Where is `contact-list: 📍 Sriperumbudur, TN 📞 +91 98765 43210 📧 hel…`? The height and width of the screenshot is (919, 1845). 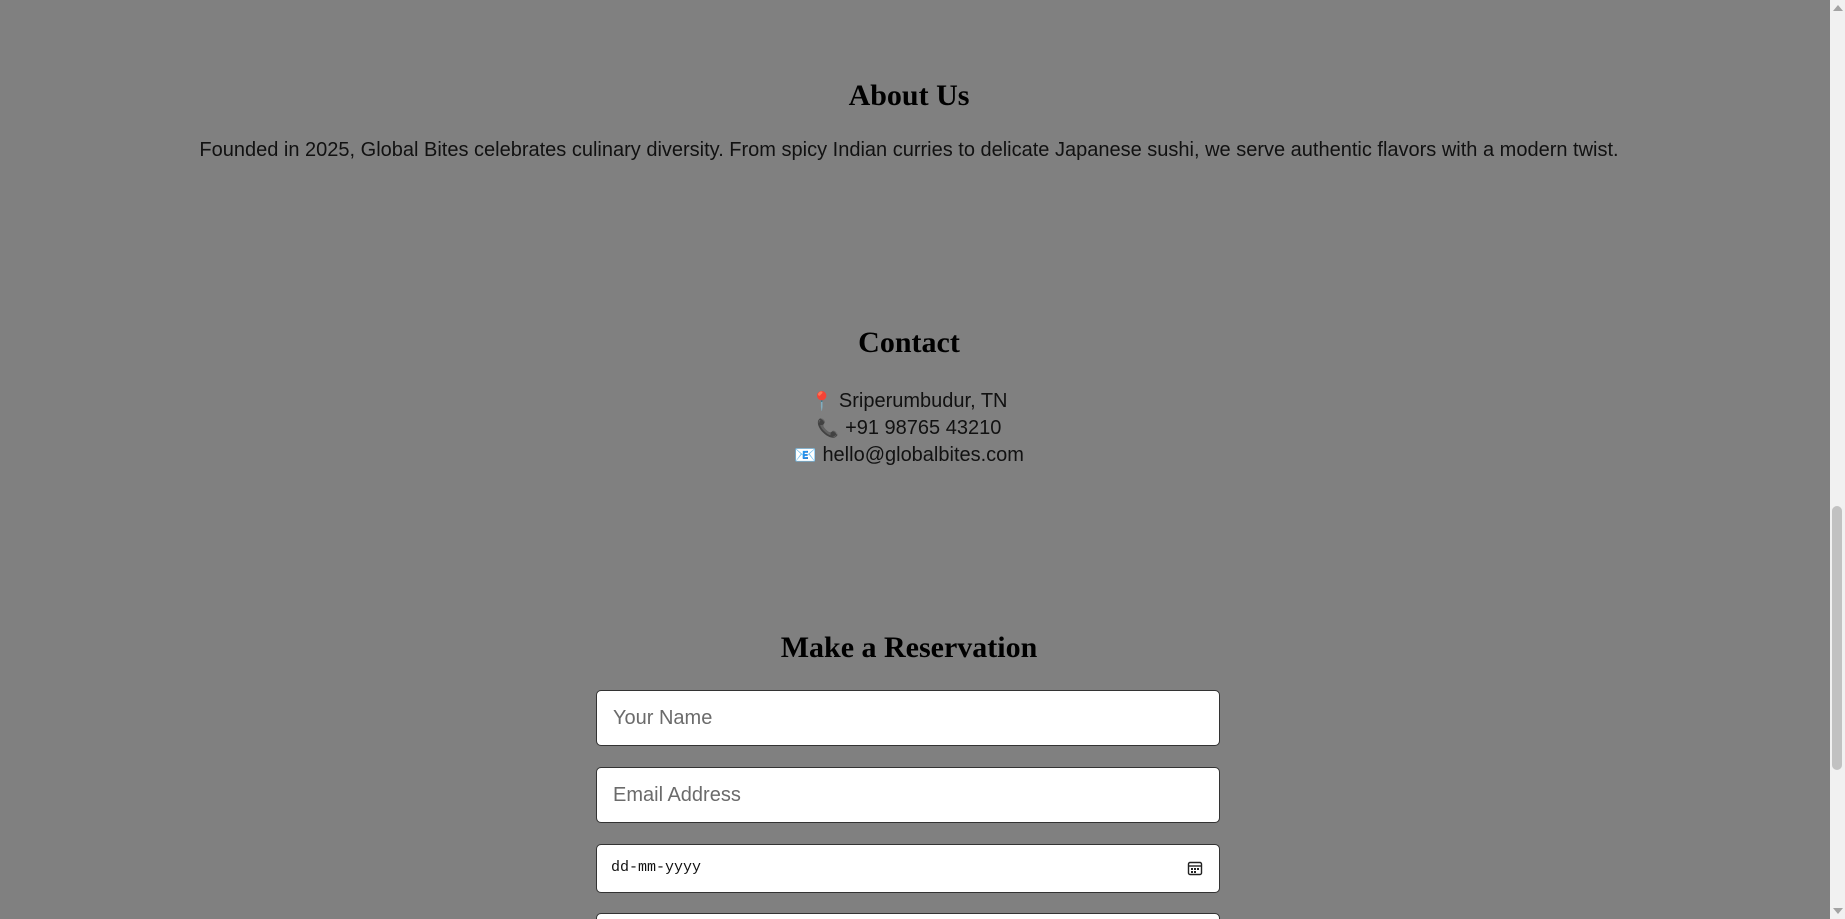 contact-list: 📍 Sriperumbudur, TN 📞 +91 98765 43210 📧 hel… is located at coordinates (909, 428).